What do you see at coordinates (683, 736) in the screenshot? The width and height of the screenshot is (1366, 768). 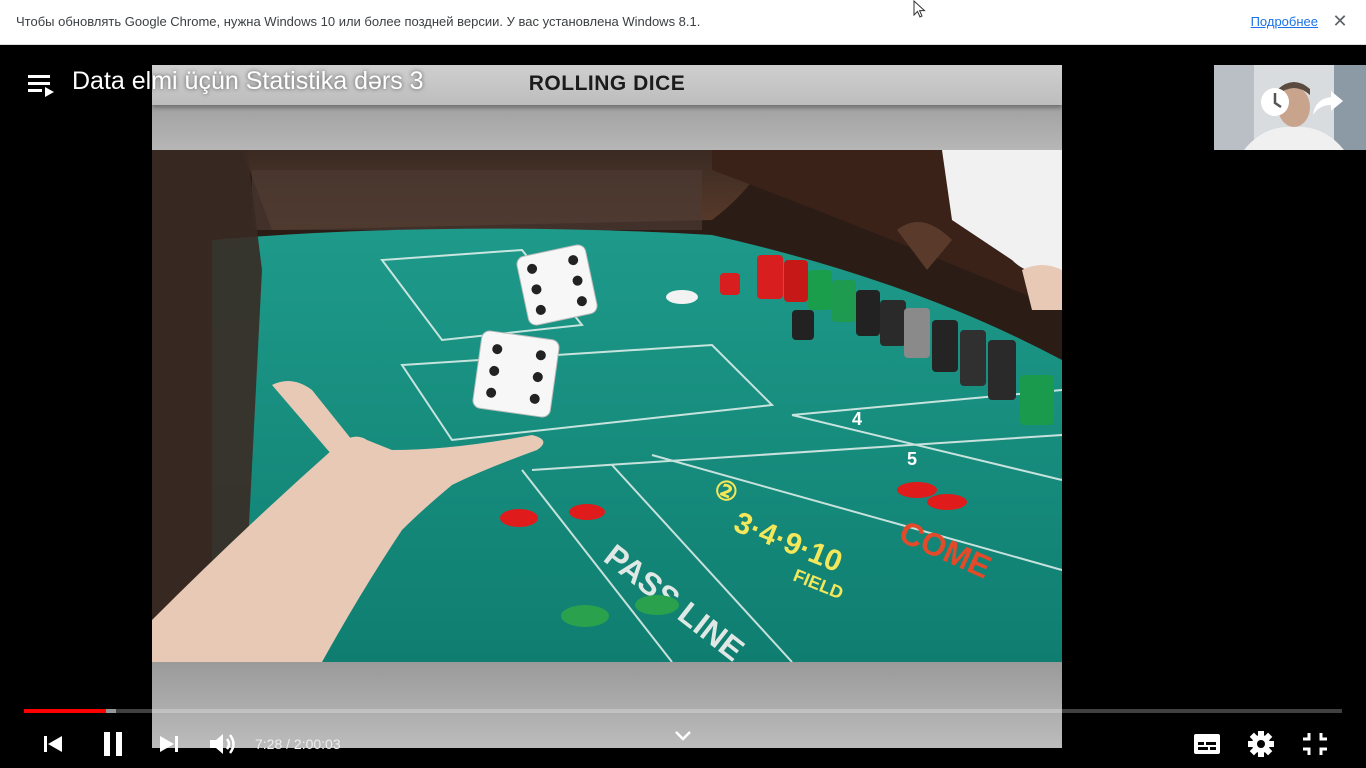 I see `chevron-down-icon` at bounding box center [683, 736].